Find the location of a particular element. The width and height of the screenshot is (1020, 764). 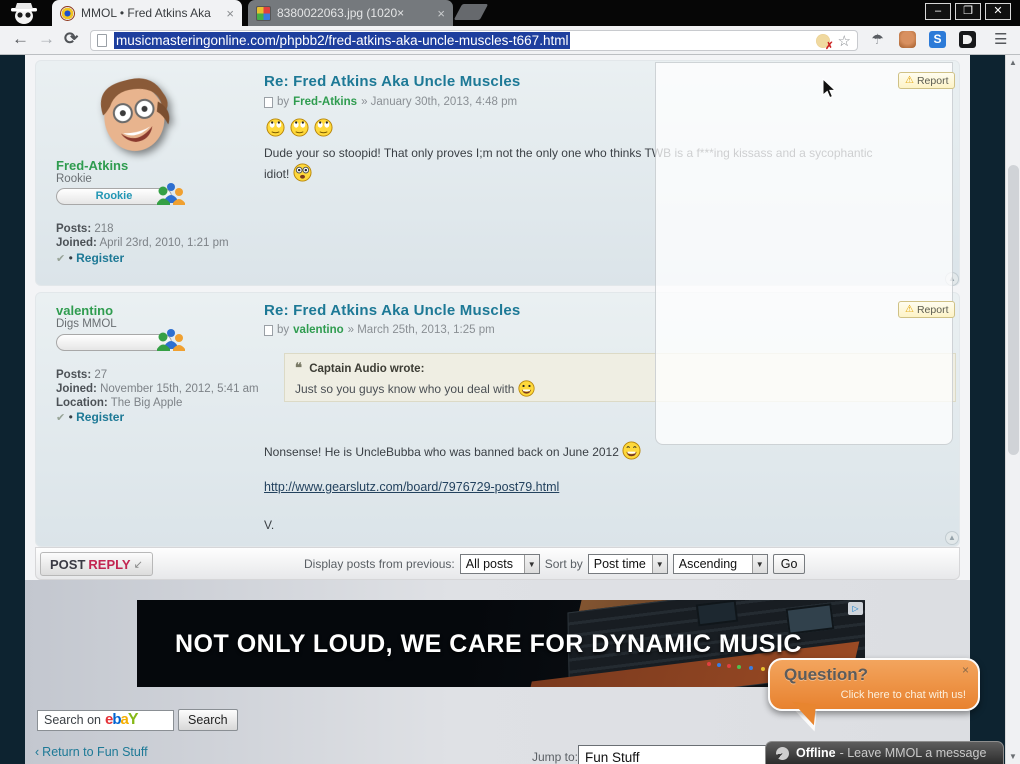

browser-scrollbar: ▲ ▼ is located at coordinates (1012, 409).